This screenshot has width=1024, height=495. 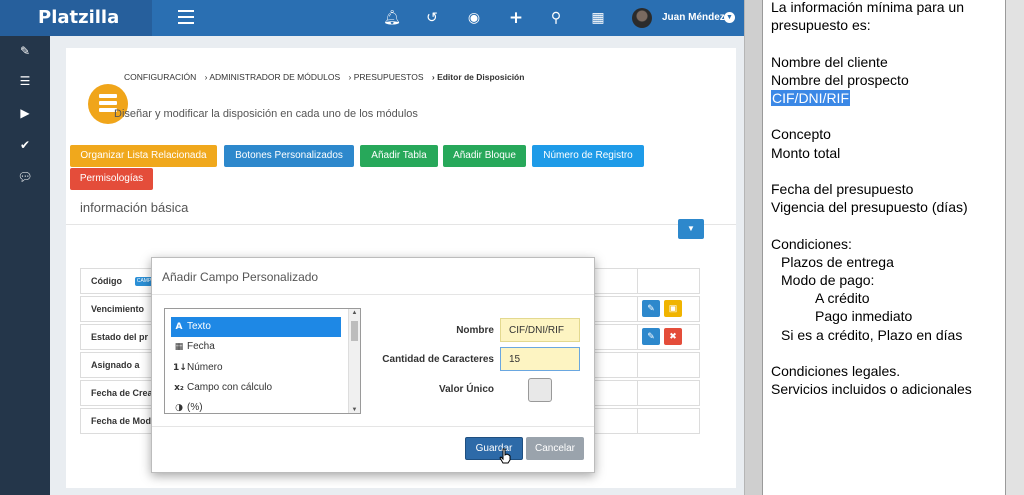 I want to click on add-table-button: Añadir Tabla, so click(x=399, y=156).